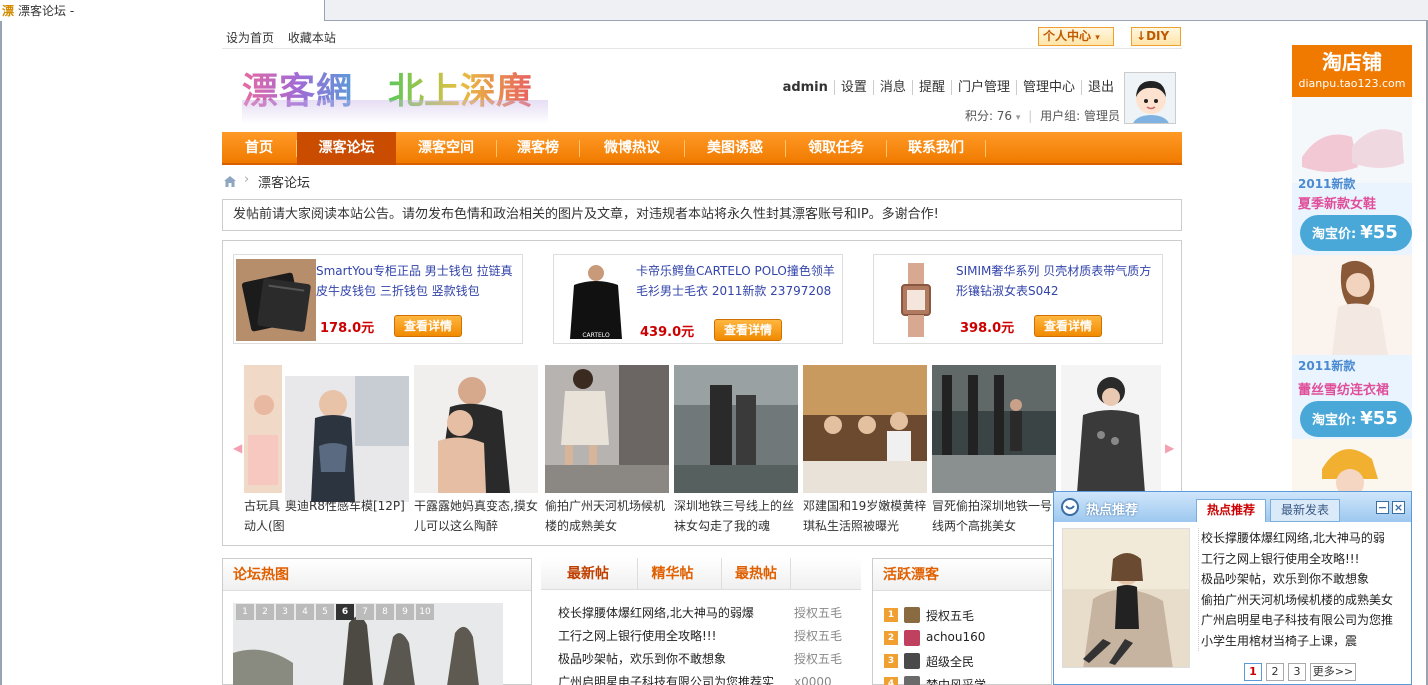 This screenshot has height=685, width=1428. What do you see at coordinates (1126, 598) in the screenshot?
I see `popup-image` at bounding box center [1126, 598].